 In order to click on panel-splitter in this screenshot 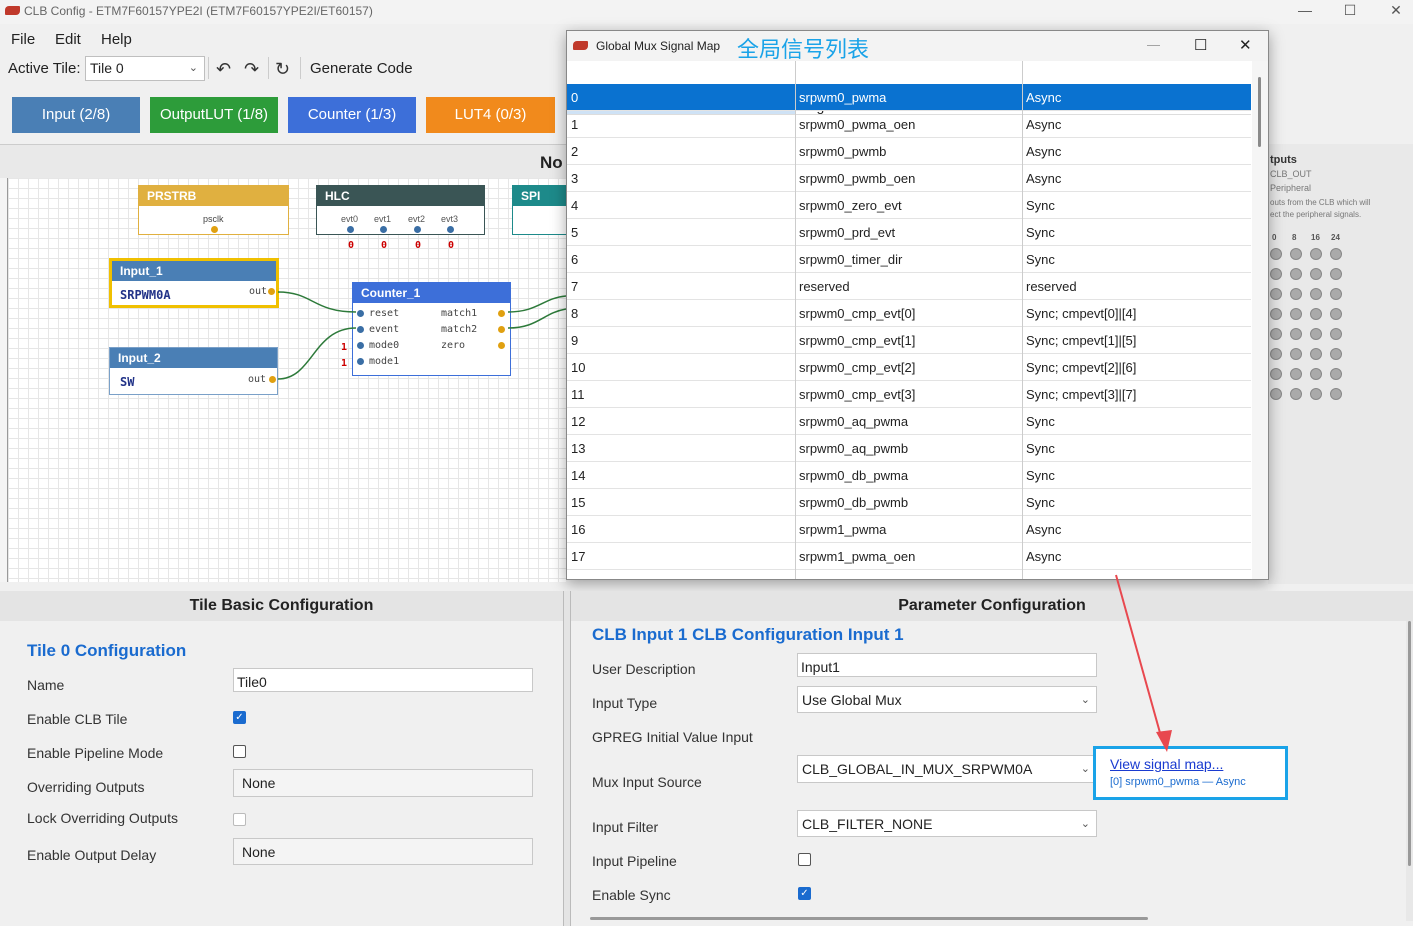, I will do `click(567, 758)`.